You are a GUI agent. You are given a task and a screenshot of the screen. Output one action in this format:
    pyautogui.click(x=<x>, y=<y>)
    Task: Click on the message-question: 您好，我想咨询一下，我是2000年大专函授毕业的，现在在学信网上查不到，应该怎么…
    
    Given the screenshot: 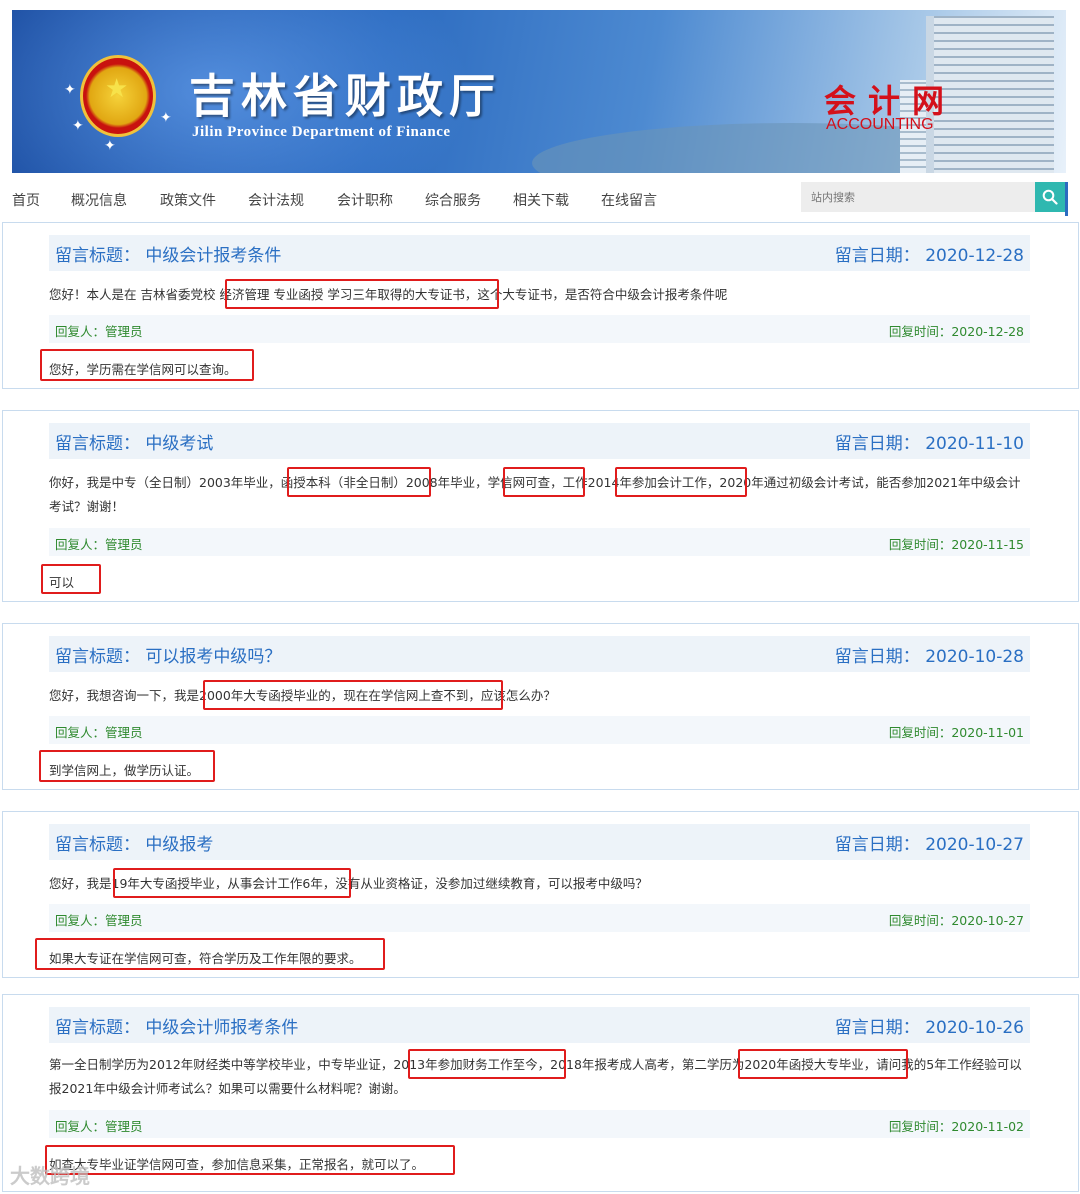 What is the action you would take?
    pyautogui.click(x=302, y=695)
    